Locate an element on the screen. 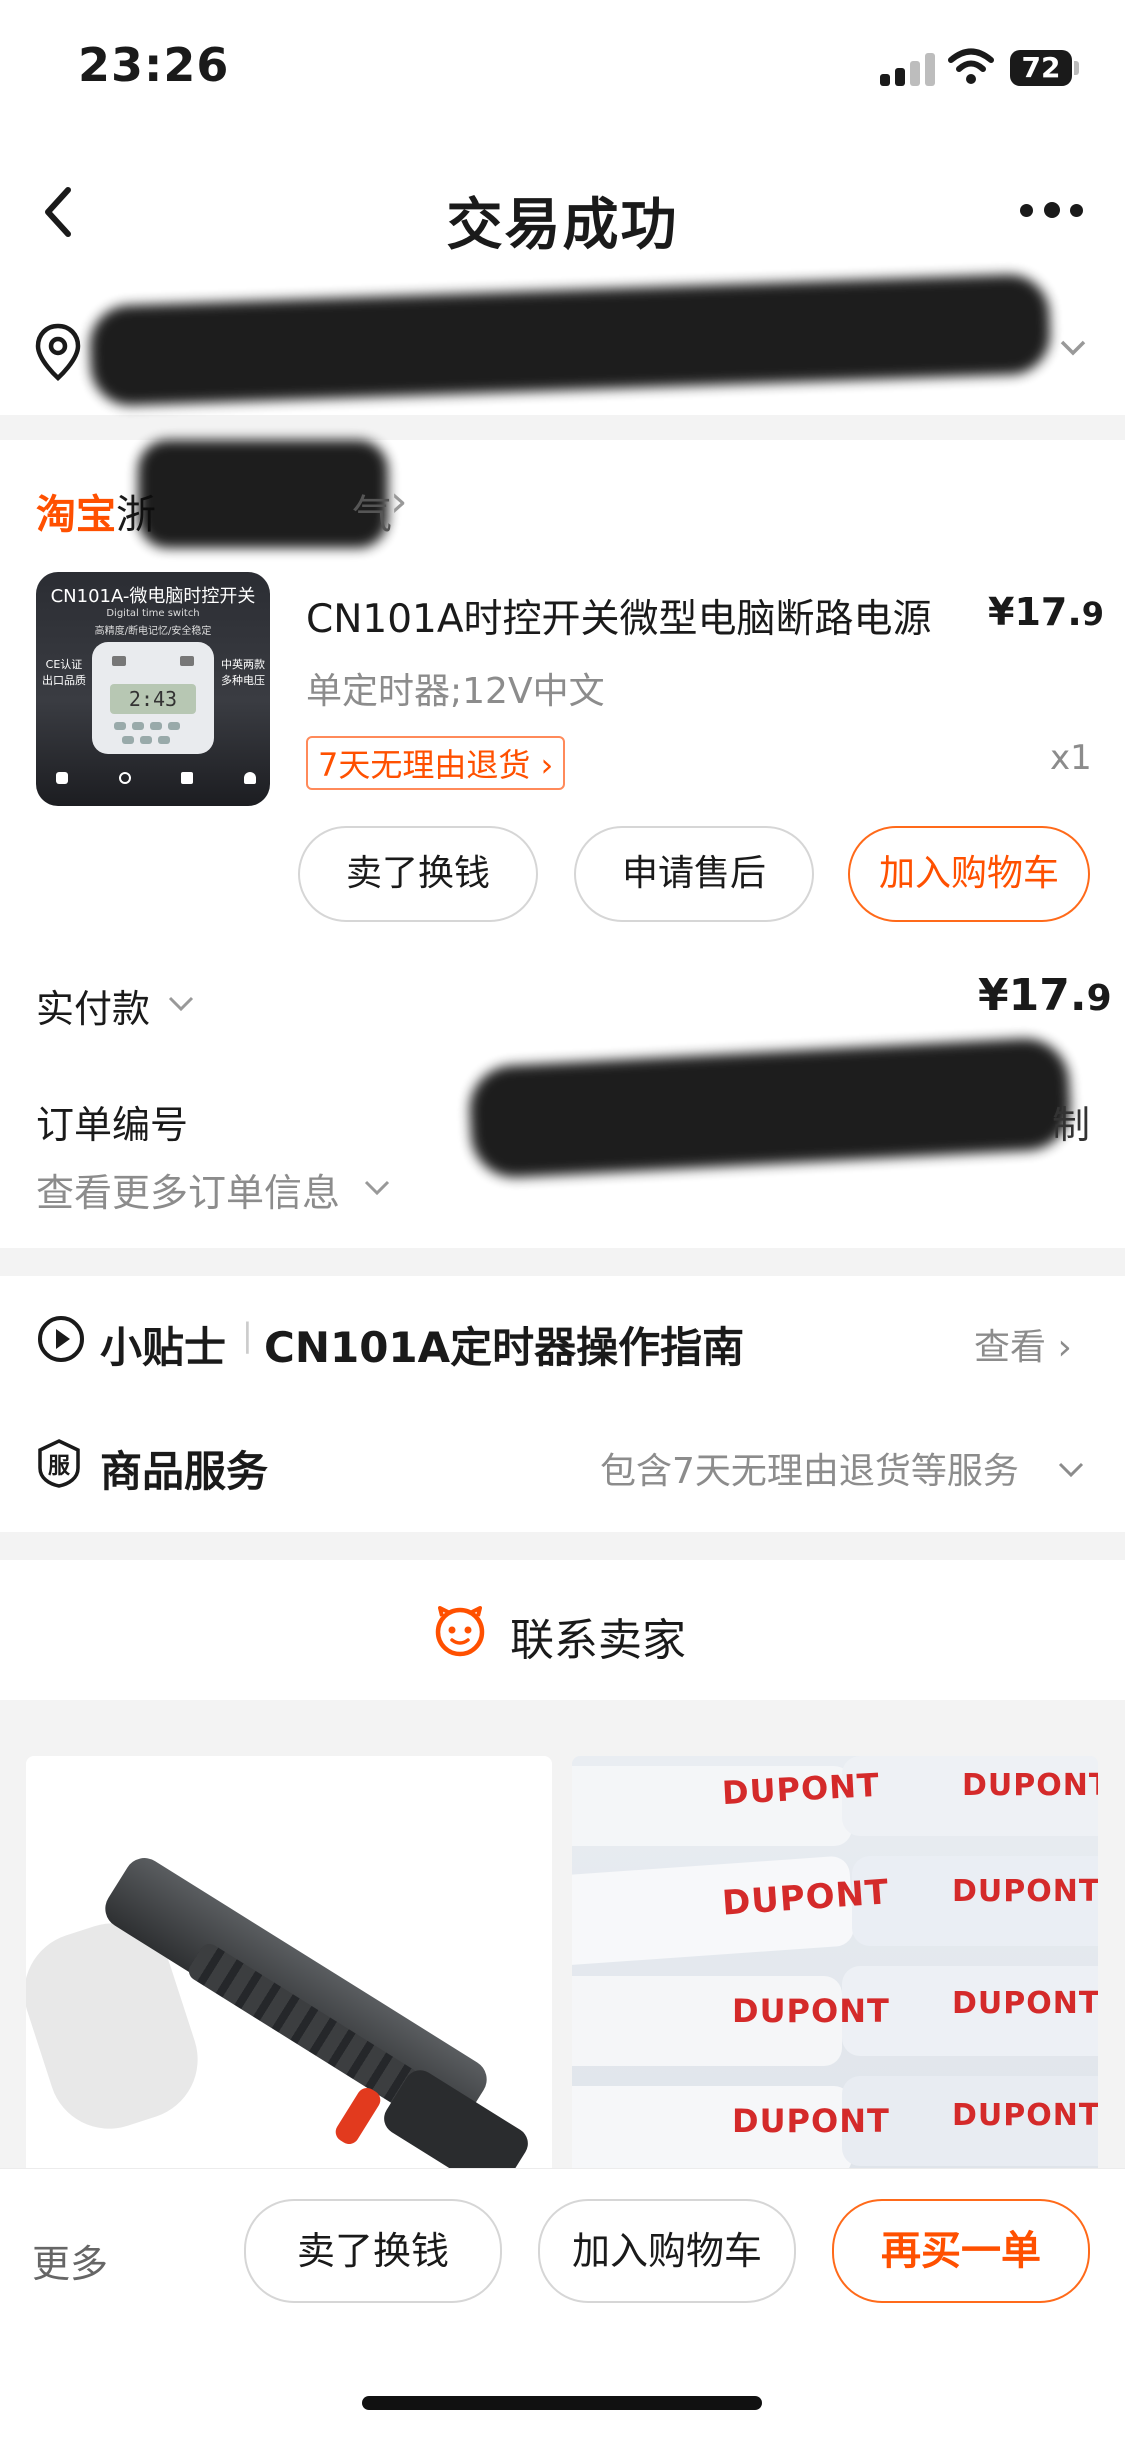  recommend-item-connector is located at coordinates (289, 1962).